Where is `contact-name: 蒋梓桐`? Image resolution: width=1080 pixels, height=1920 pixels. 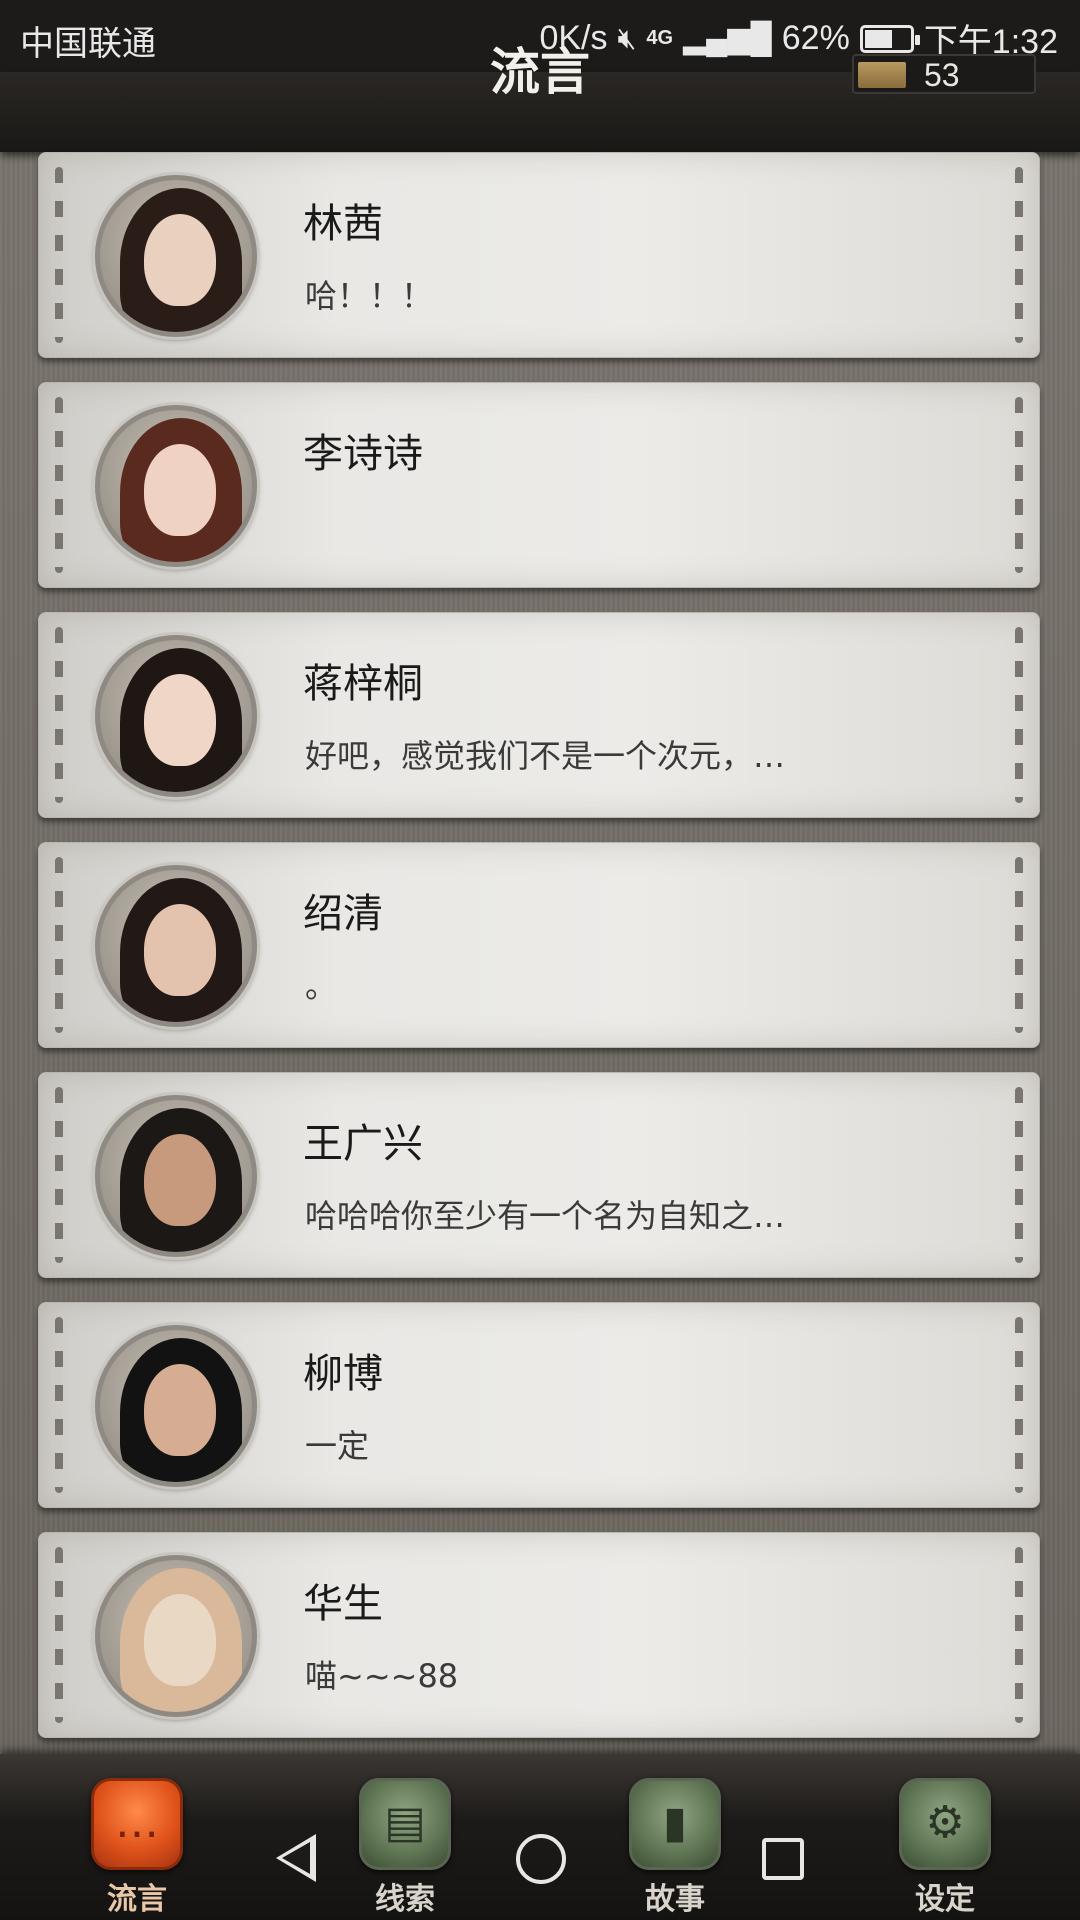
contact-name: 蒋梓桐 is located at coordinates (363, 684).